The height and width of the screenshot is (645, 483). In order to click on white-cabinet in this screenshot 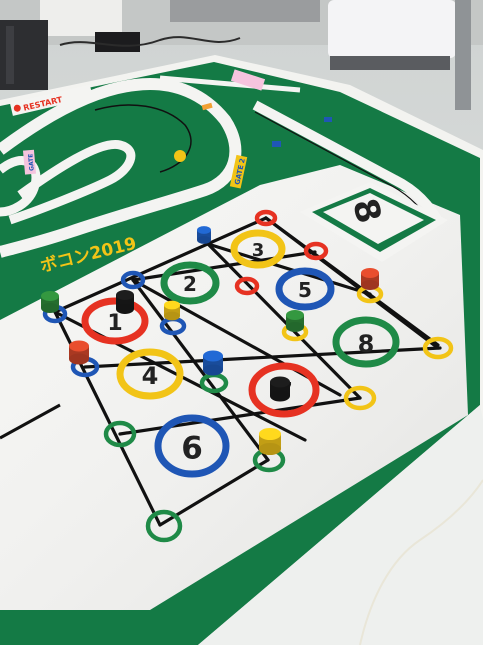, I will do `click(81, 18)`.